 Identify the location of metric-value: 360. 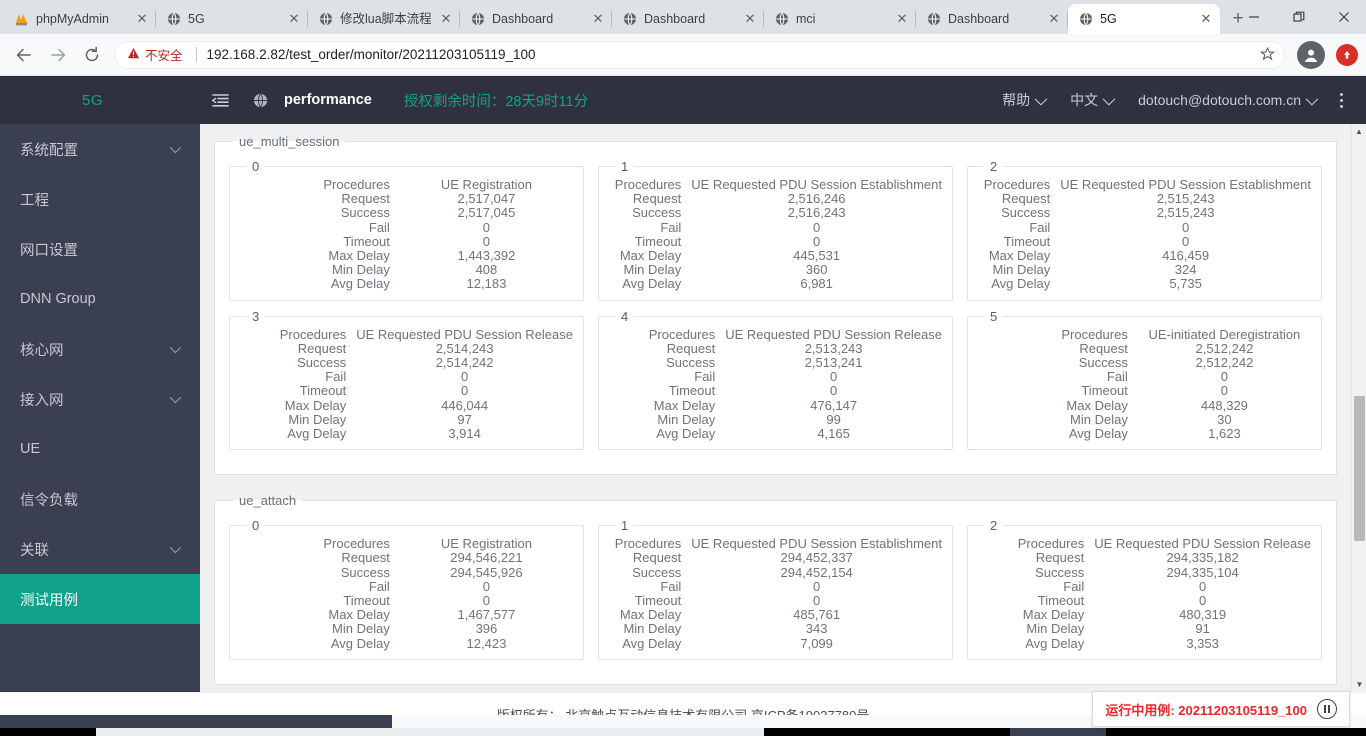
(816, 270).